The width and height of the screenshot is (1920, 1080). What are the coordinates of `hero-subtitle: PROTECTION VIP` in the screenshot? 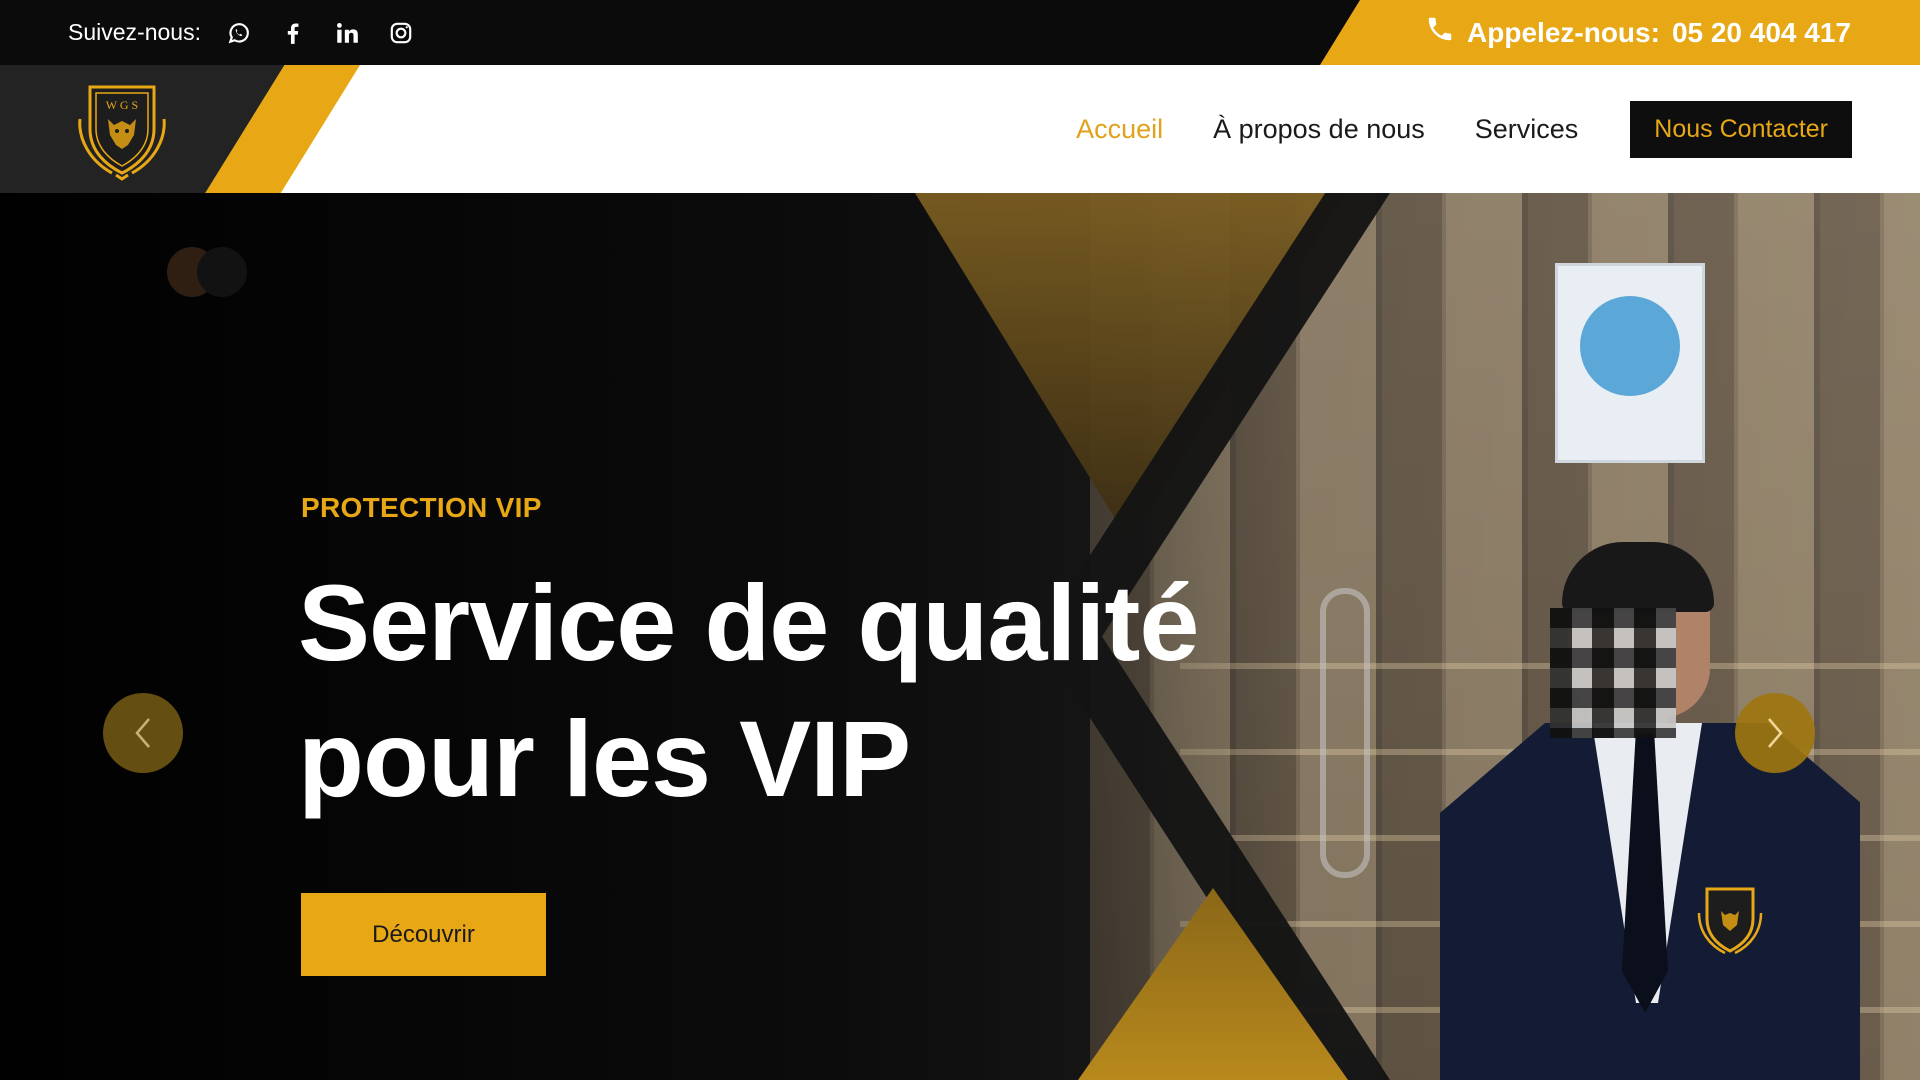 It's located at (421, 507).